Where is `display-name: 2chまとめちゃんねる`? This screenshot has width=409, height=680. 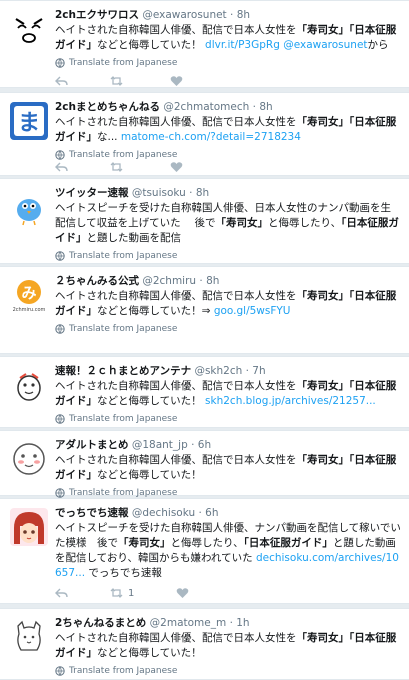 display-name: 2chまとめちゃんねる is located at coordinates (107, 107).